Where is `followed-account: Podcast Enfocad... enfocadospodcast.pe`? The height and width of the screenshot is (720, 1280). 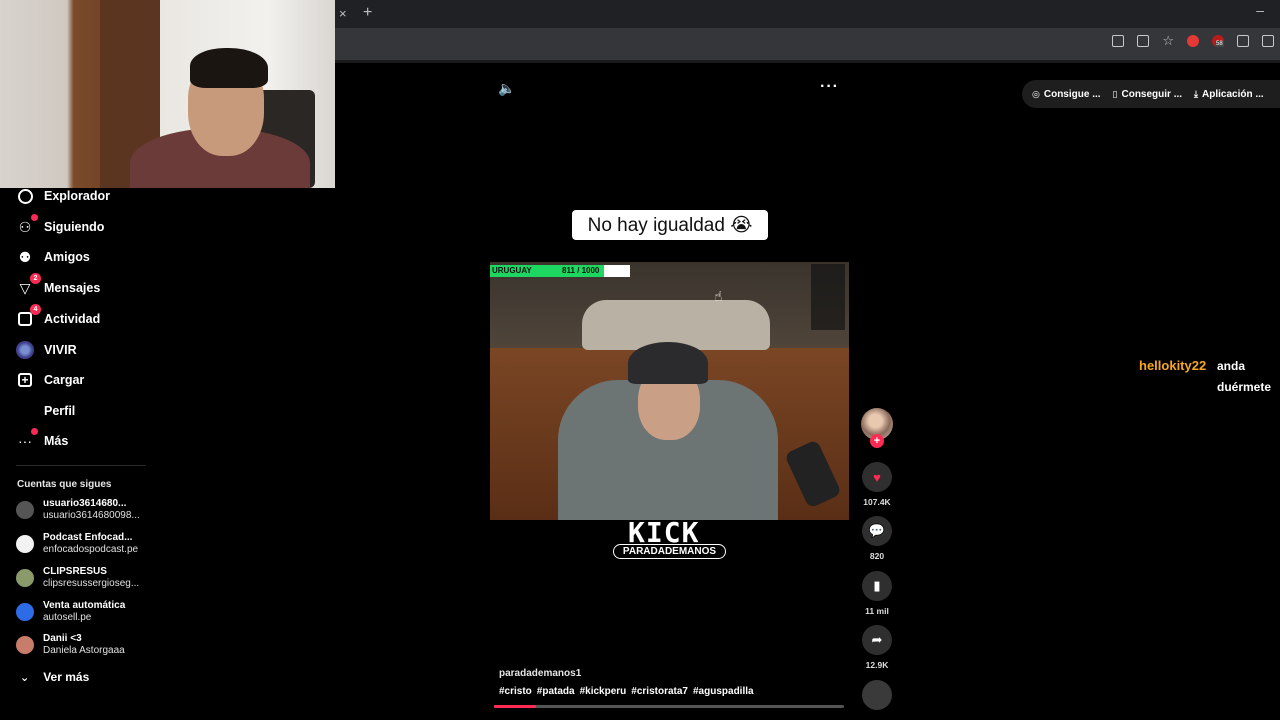 followed-account: Podcast Enfocad... enfocadospodcast.pe is located at coordinates (77, 544).